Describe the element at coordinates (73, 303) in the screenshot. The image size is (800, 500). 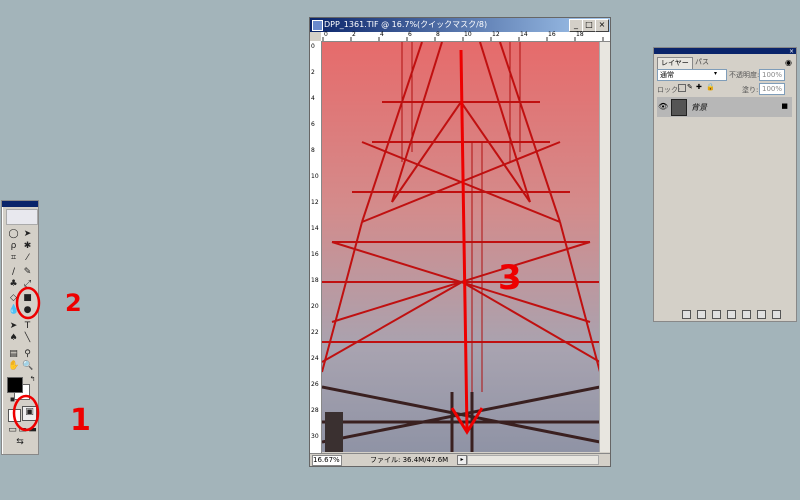
I see `annotation-number-2: 2` at that location.